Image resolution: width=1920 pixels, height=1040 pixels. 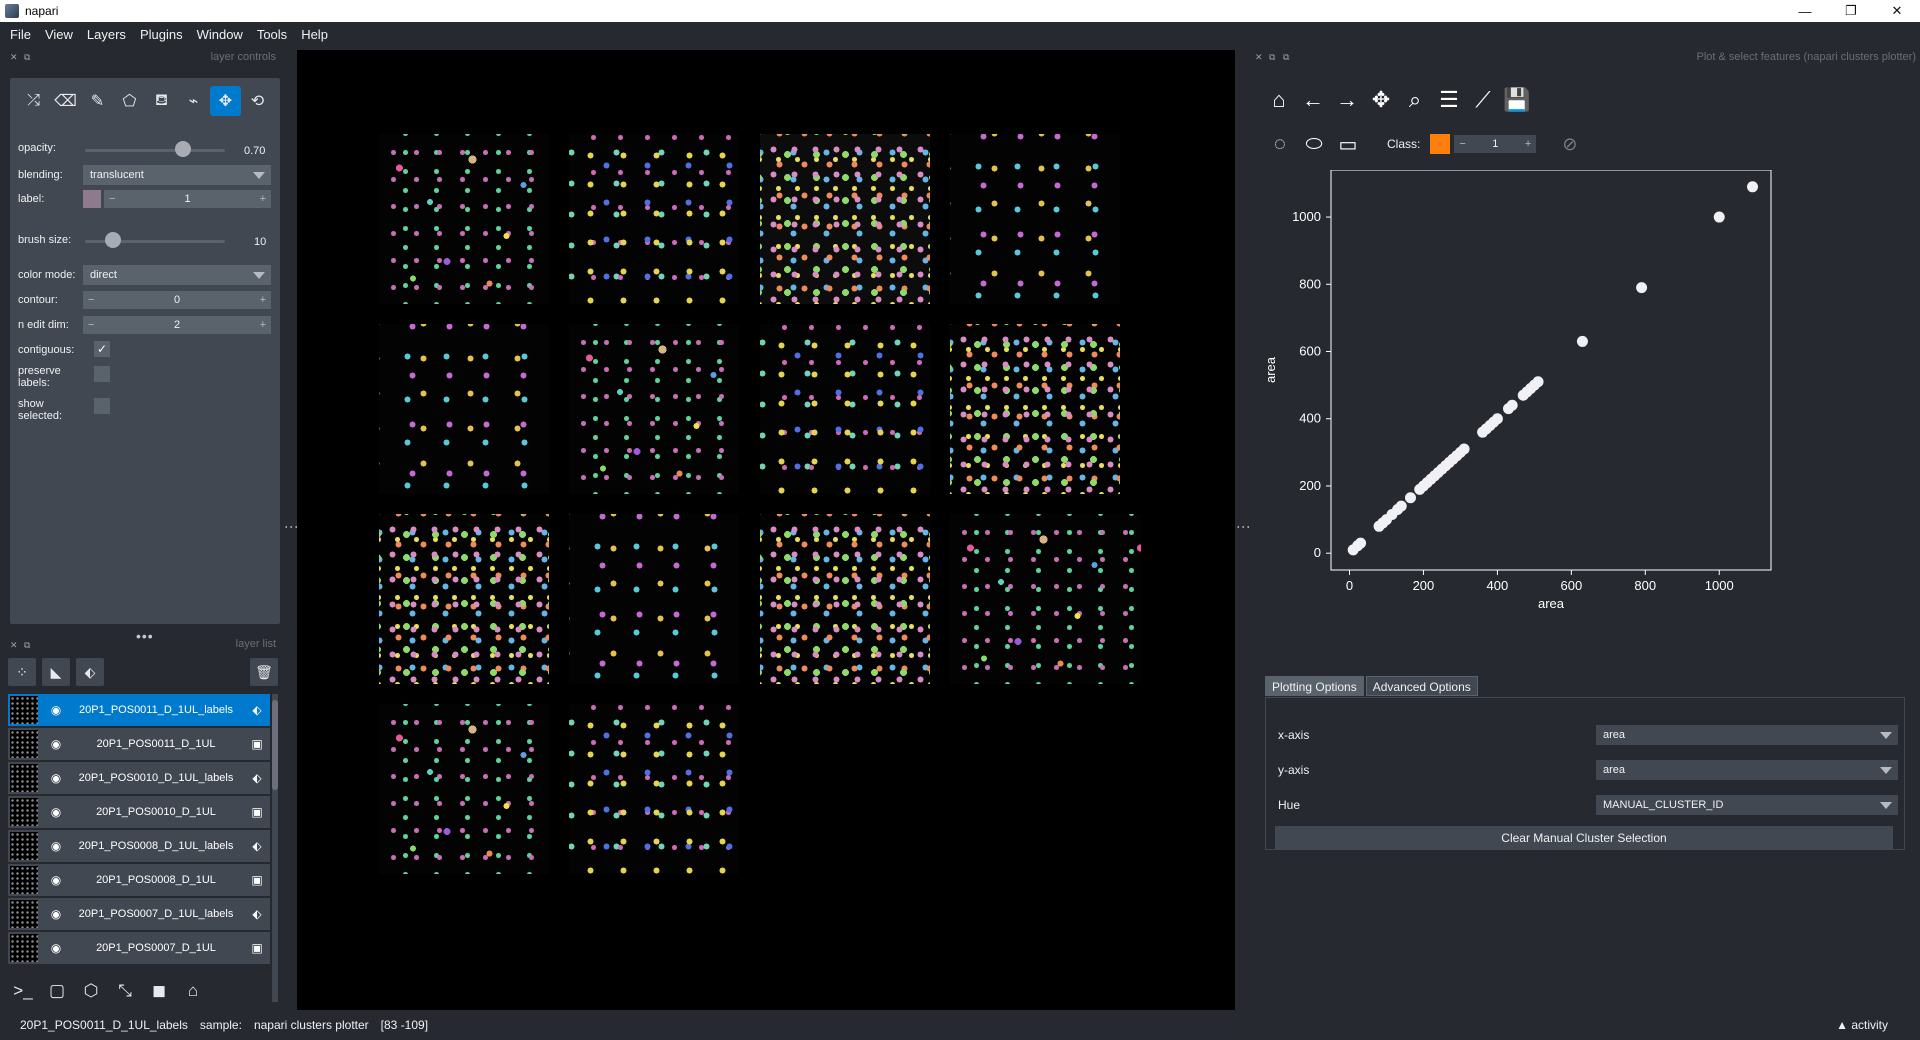 What do you see at coordinates (22, 672) in the screenshot?
I see `new-points-layer-icon: ⁘` at bounding box center [22, 672].